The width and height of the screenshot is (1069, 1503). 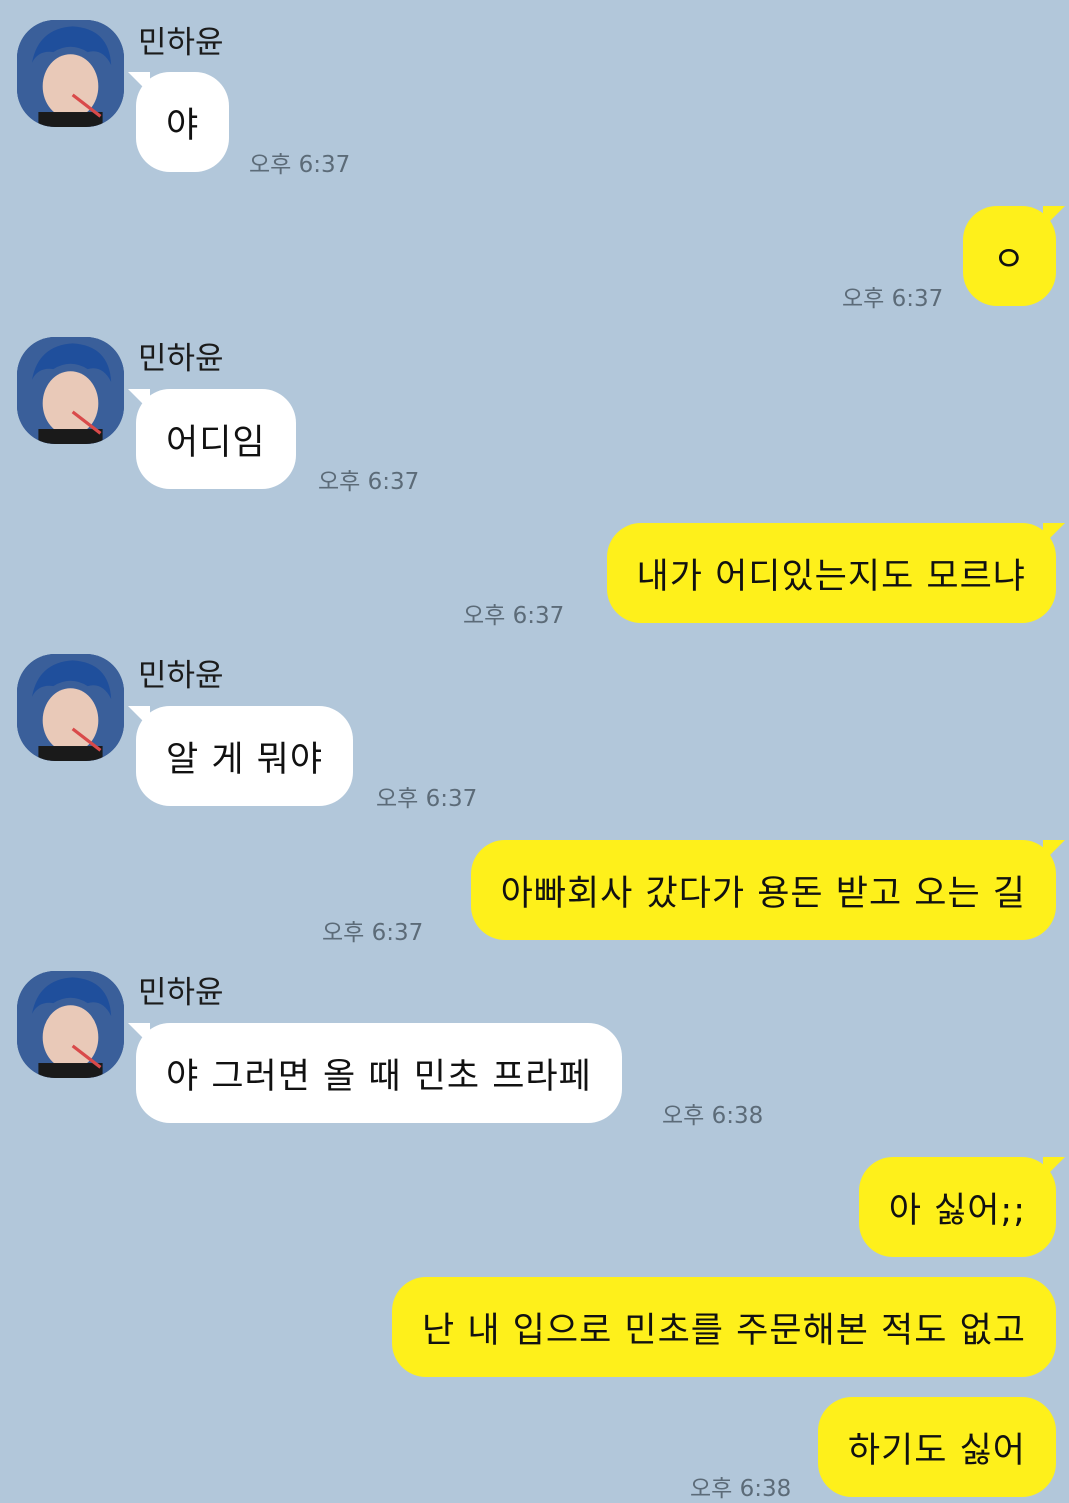 I want to click on message-bubble-outgoing: 내가 어디있는지도 모르냐, so click(x=831, y=573).